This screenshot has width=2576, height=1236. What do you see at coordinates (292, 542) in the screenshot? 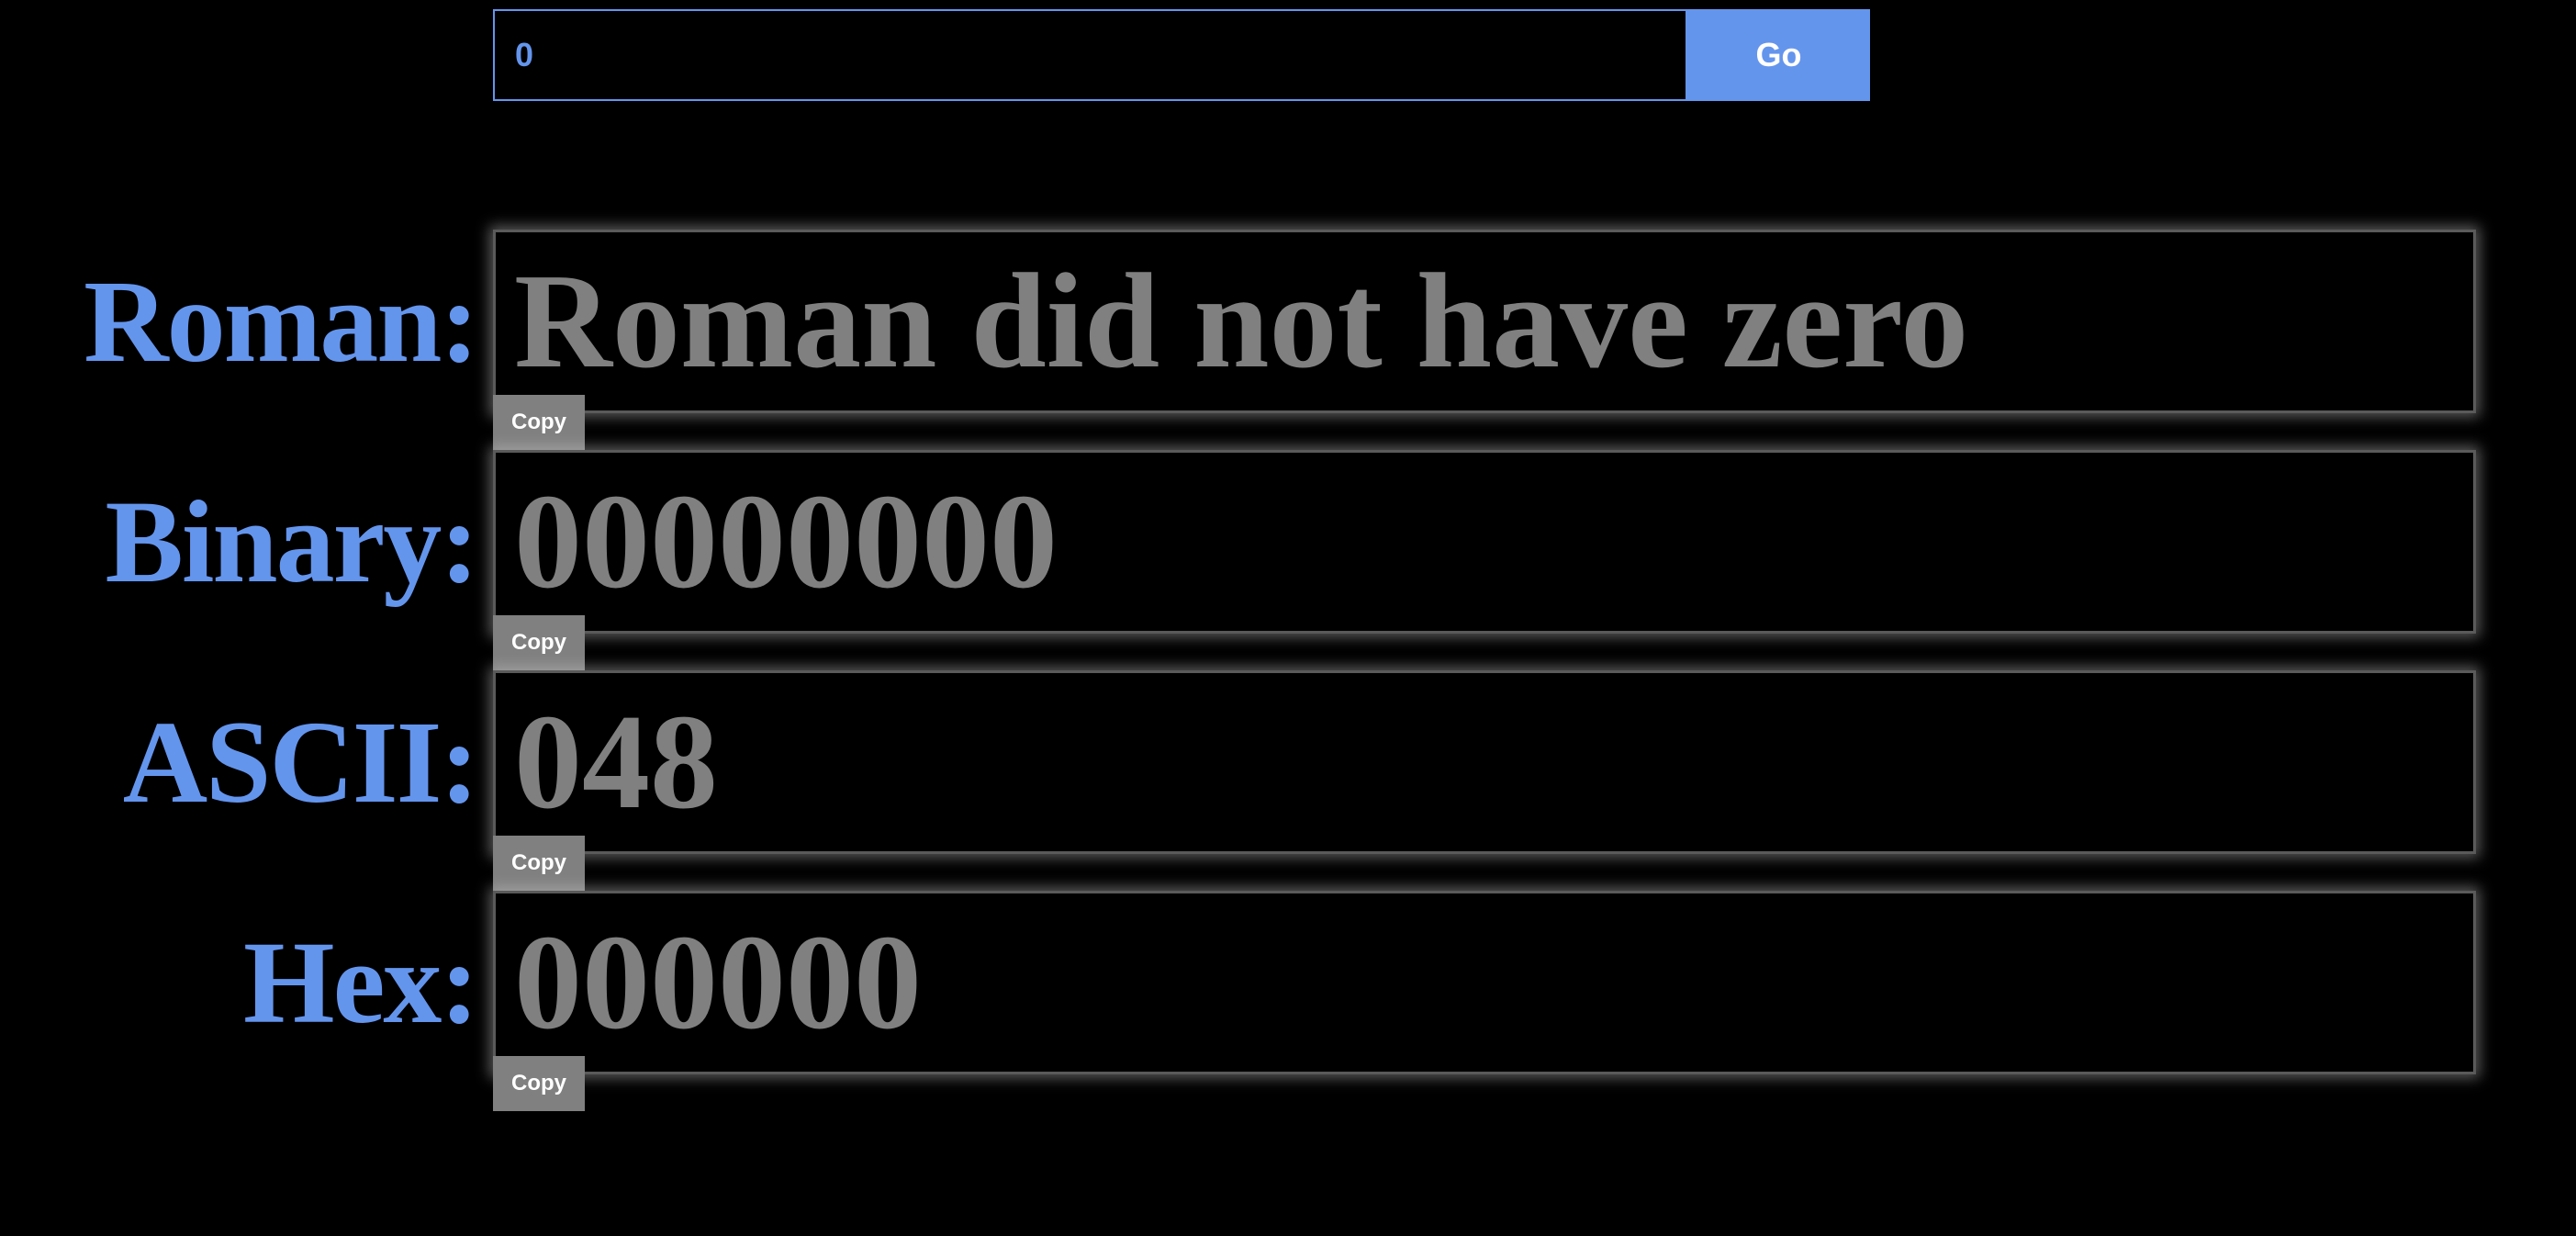
I see `binary-label: Binary:` at bounding box center [292, 542].